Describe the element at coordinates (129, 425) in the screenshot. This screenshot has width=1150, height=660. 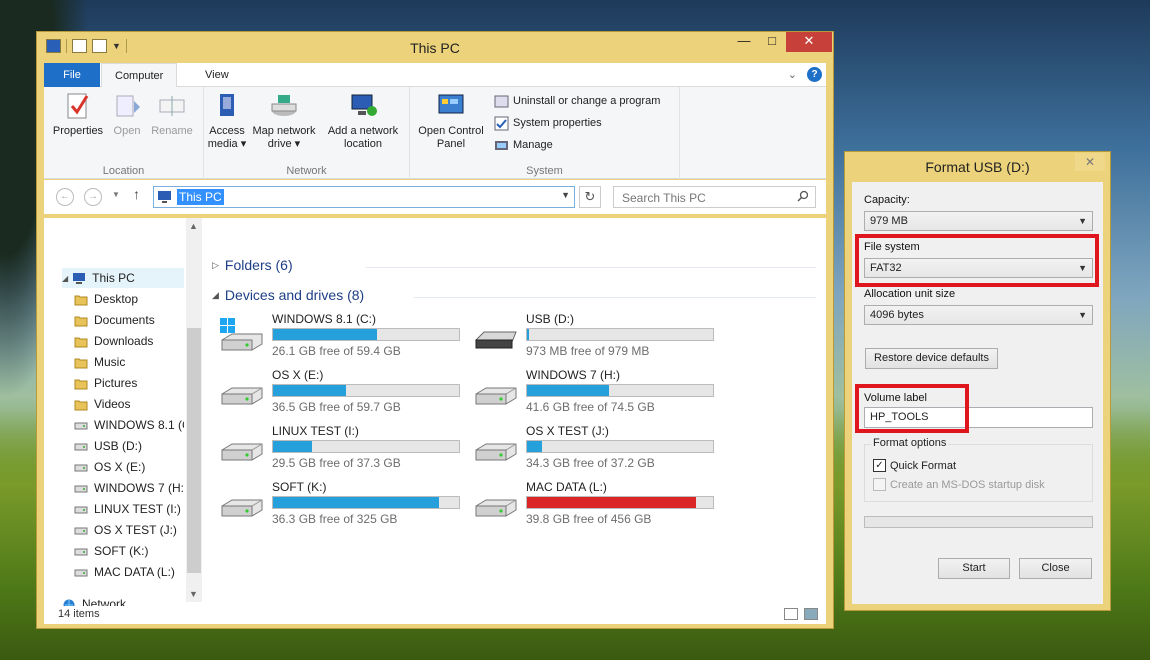
I see `nav-item: WINDOWS 8.1 (C:)` at that location.